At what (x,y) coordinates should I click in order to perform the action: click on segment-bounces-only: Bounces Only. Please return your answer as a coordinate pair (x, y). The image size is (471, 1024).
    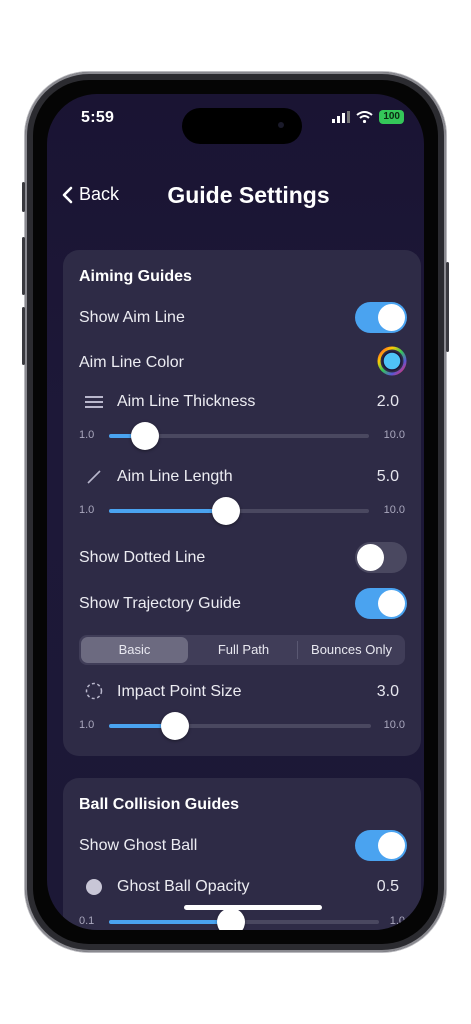
    Looking at the image, I should click on (351, 650).